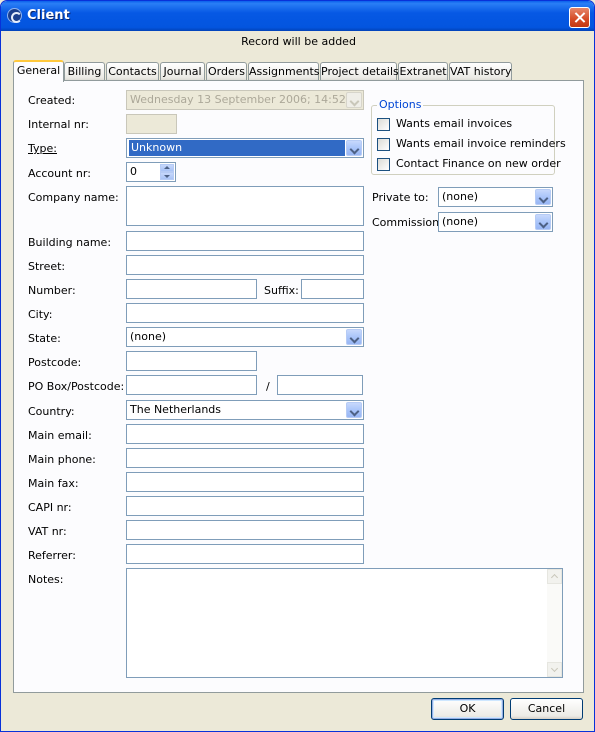  Describe the element at coordinates (478, 163) in the screenshot. I see `contact-finance-label: Contact Finance on new order` at that location.